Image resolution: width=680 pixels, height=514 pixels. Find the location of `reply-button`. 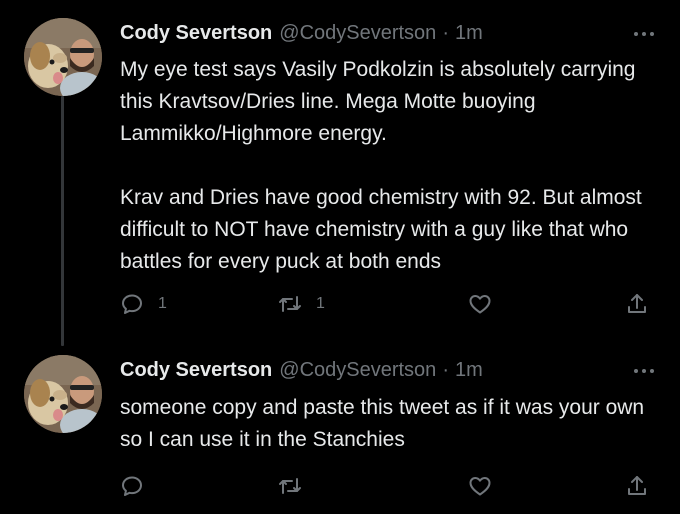

reply-button is located at coordinates (132, 486).